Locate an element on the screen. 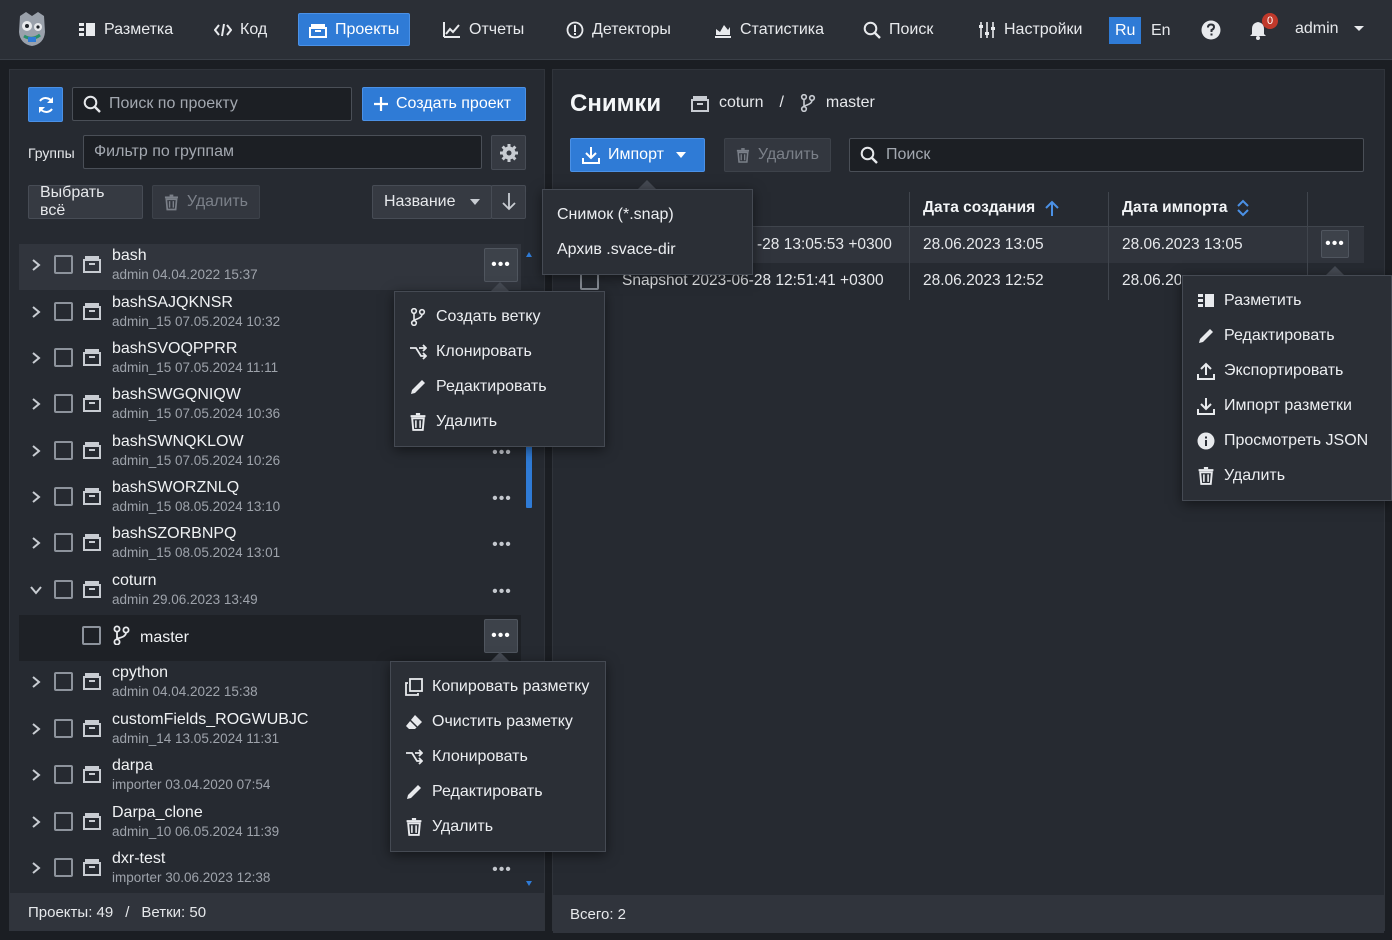  chevron-down-icon is located at coordinates (36, 590).